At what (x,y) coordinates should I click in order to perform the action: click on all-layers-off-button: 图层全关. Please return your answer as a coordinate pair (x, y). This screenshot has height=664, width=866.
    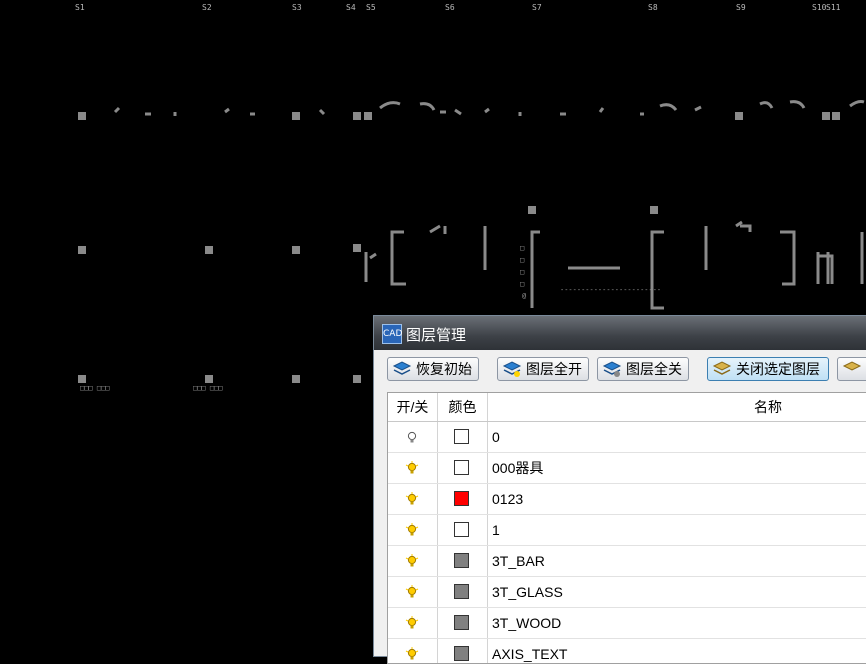
    Looking at the image, I should click on (643, 369).